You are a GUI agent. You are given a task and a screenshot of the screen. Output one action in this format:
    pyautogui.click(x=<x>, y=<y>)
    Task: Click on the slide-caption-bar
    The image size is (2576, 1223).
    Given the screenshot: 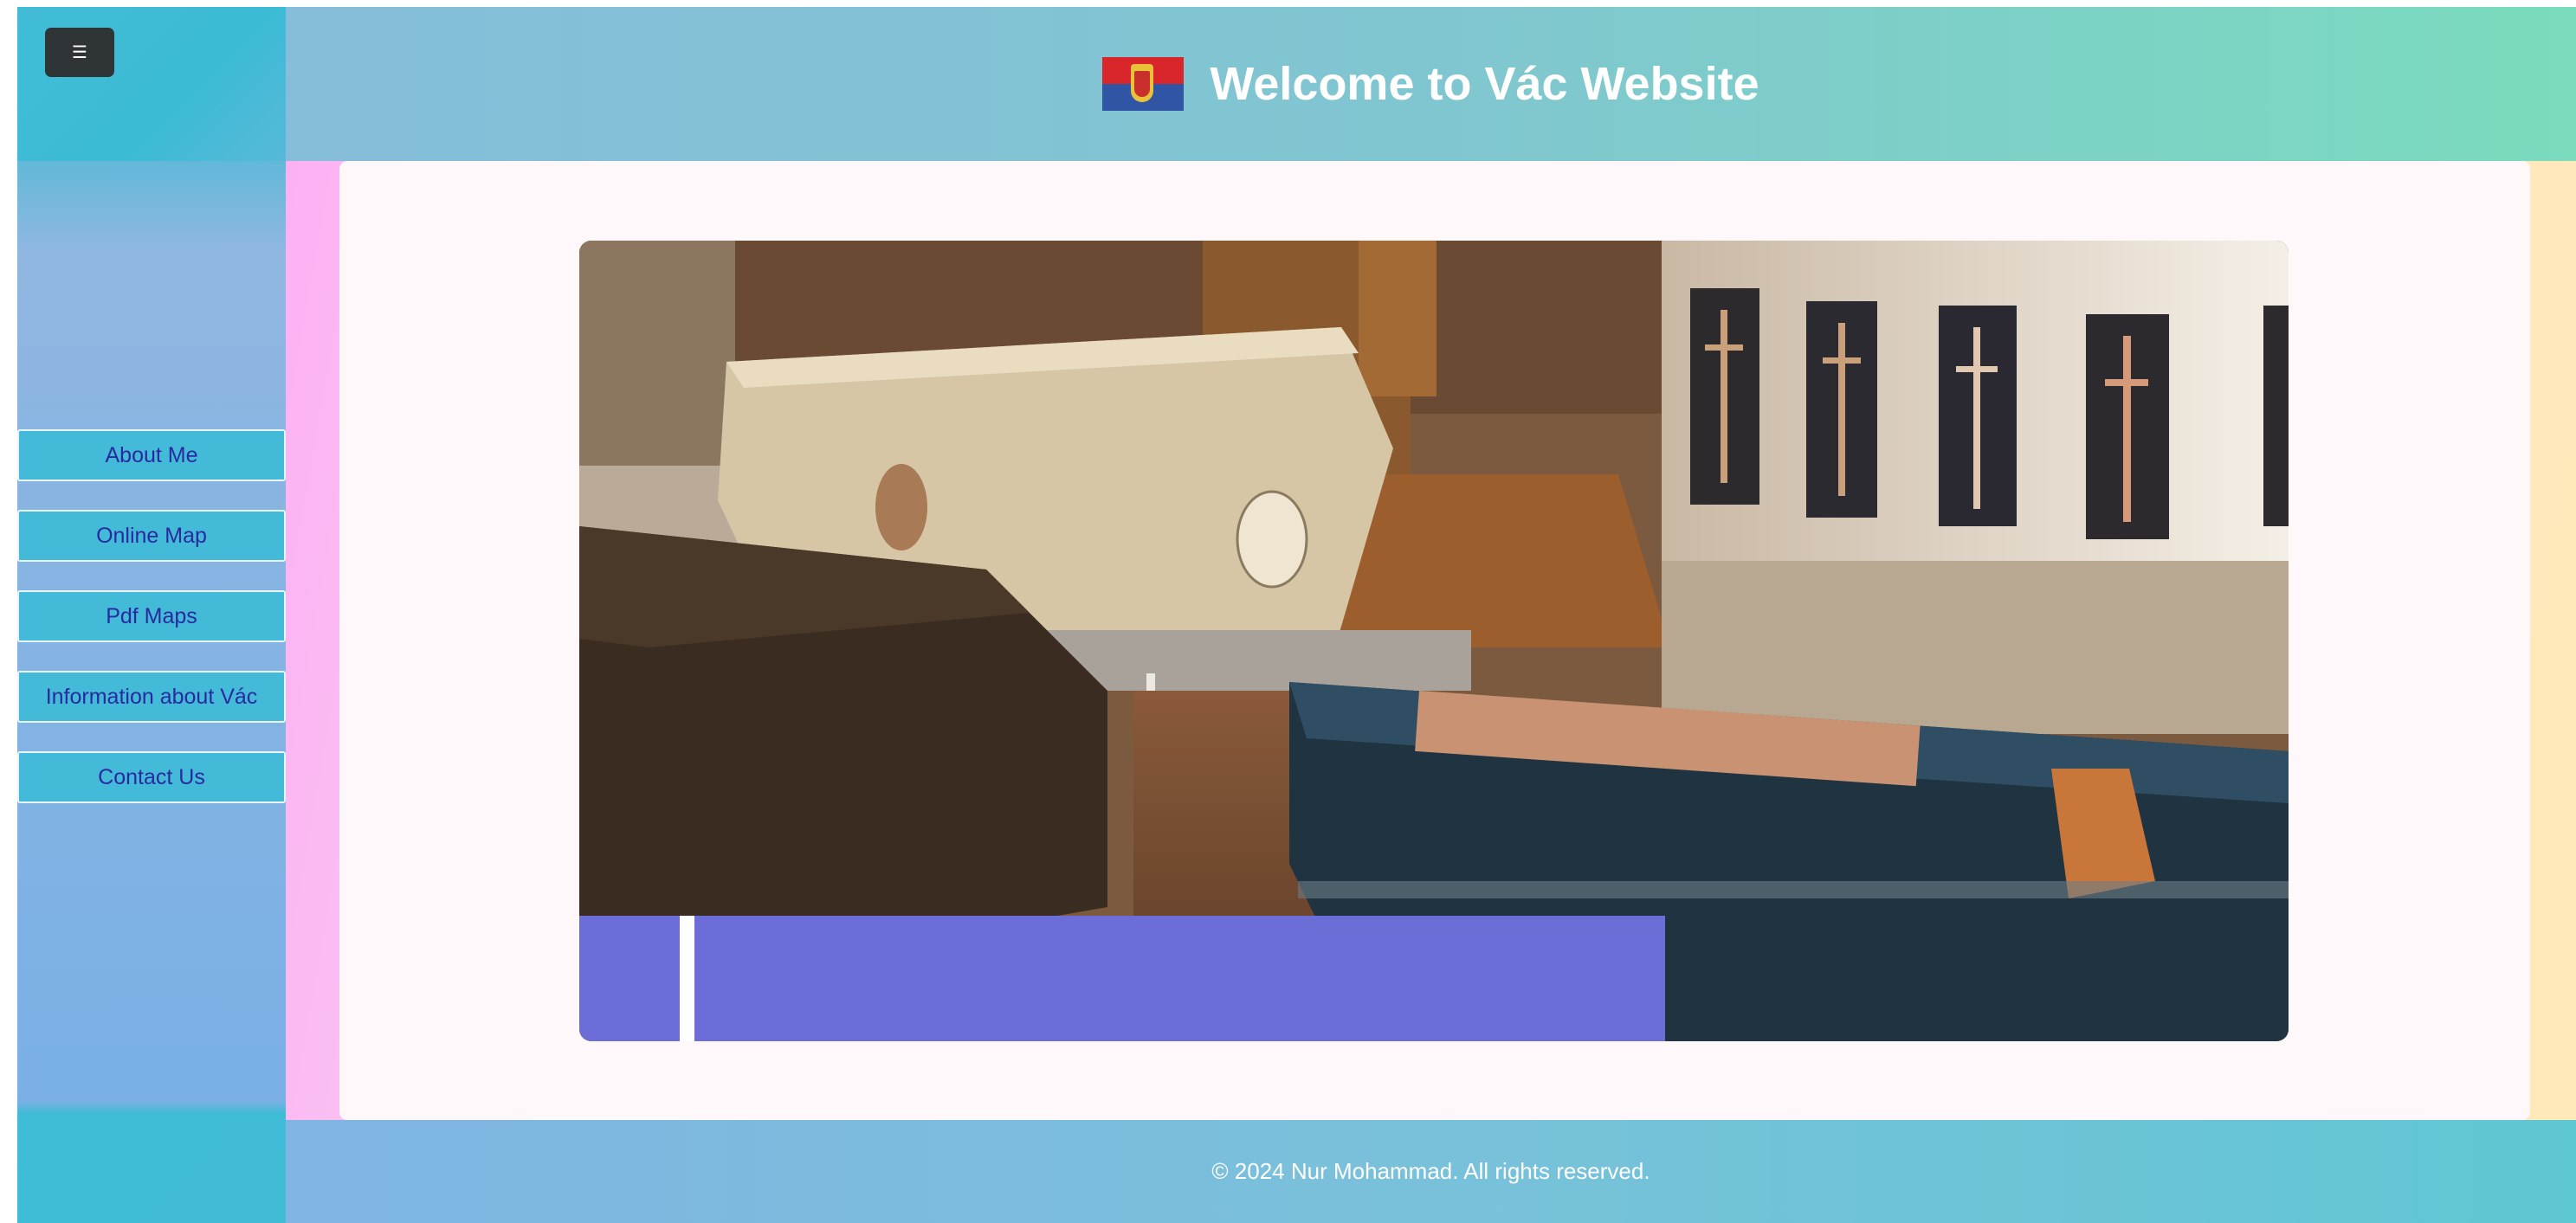 What is the action you would take?
    pyautogui.click(x=1122, y=978)
    